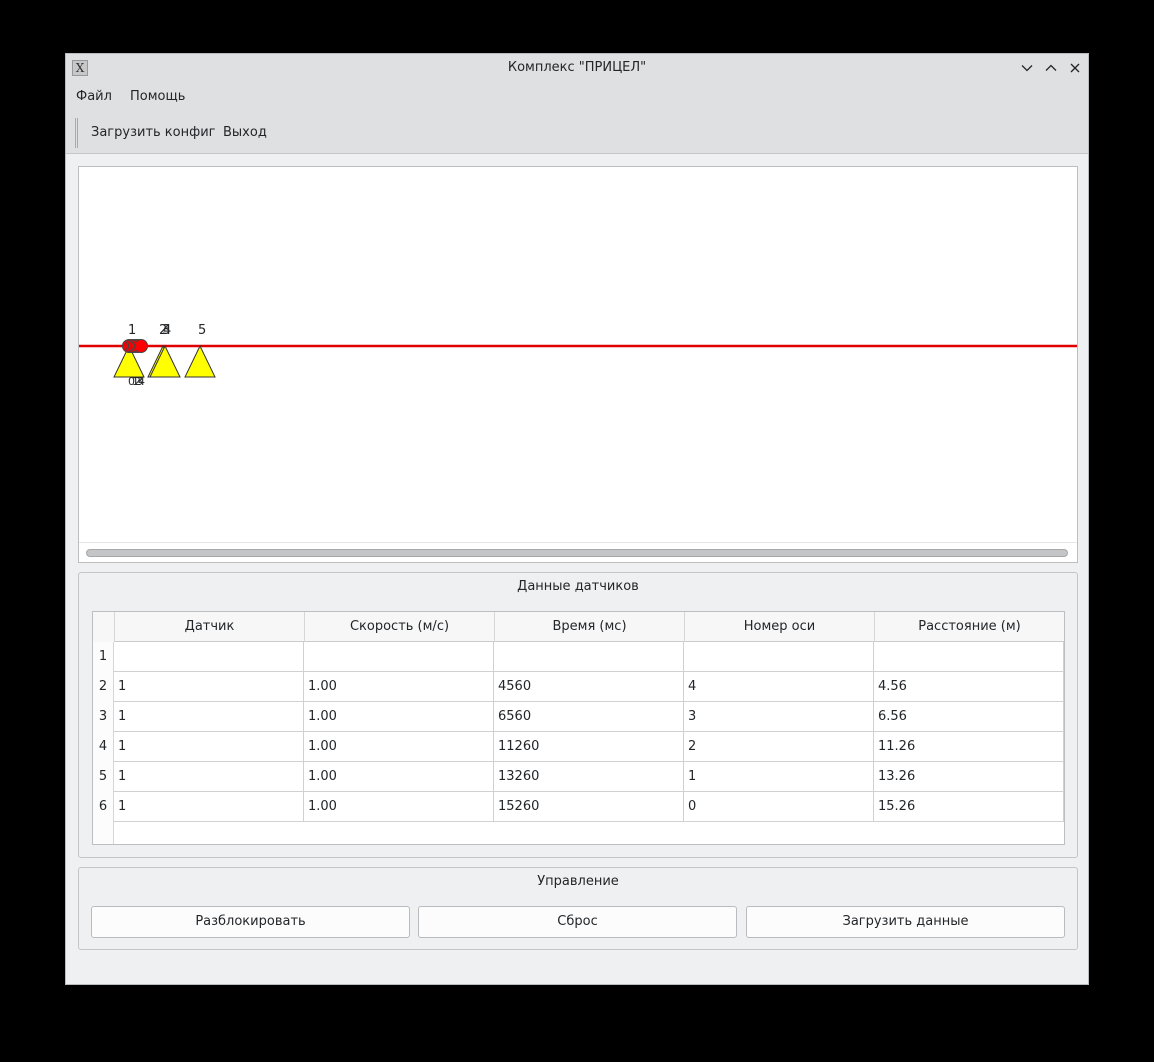 The width and height of the screenshot is (1154, 1062). I want to click on cell-axle: 1, so click(779, 777).